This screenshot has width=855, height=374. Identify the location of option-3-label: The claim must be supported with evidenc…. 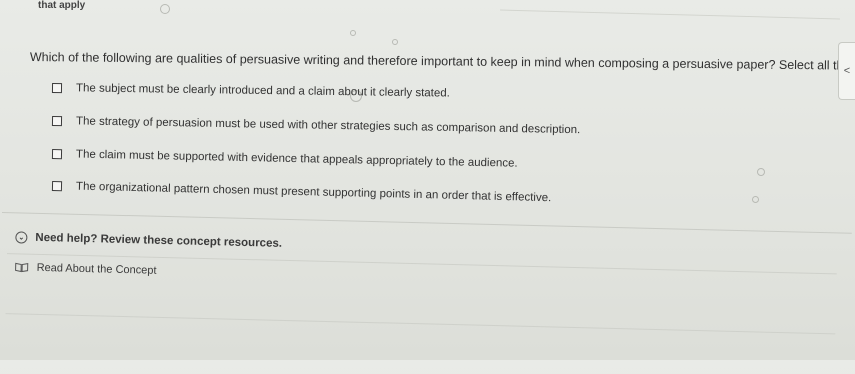
(296, 159).